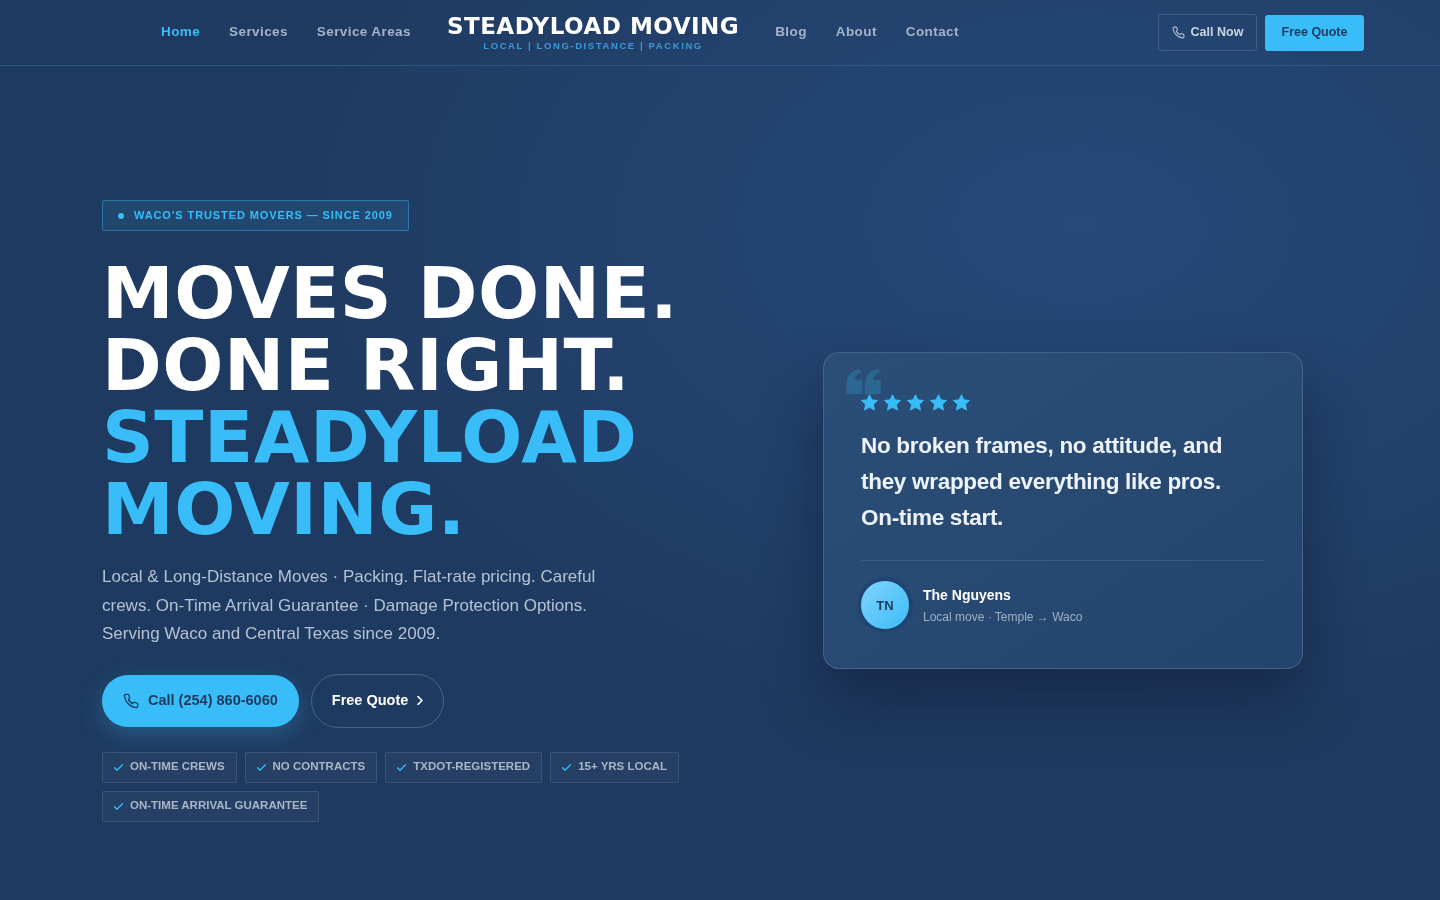 Image resolution: width=1440 pixels, height=900 pixels. Describe the element at coordinates (200, 700) in the screenshot. I see `call-phone-button: Call (254) 860-6060` at that location.